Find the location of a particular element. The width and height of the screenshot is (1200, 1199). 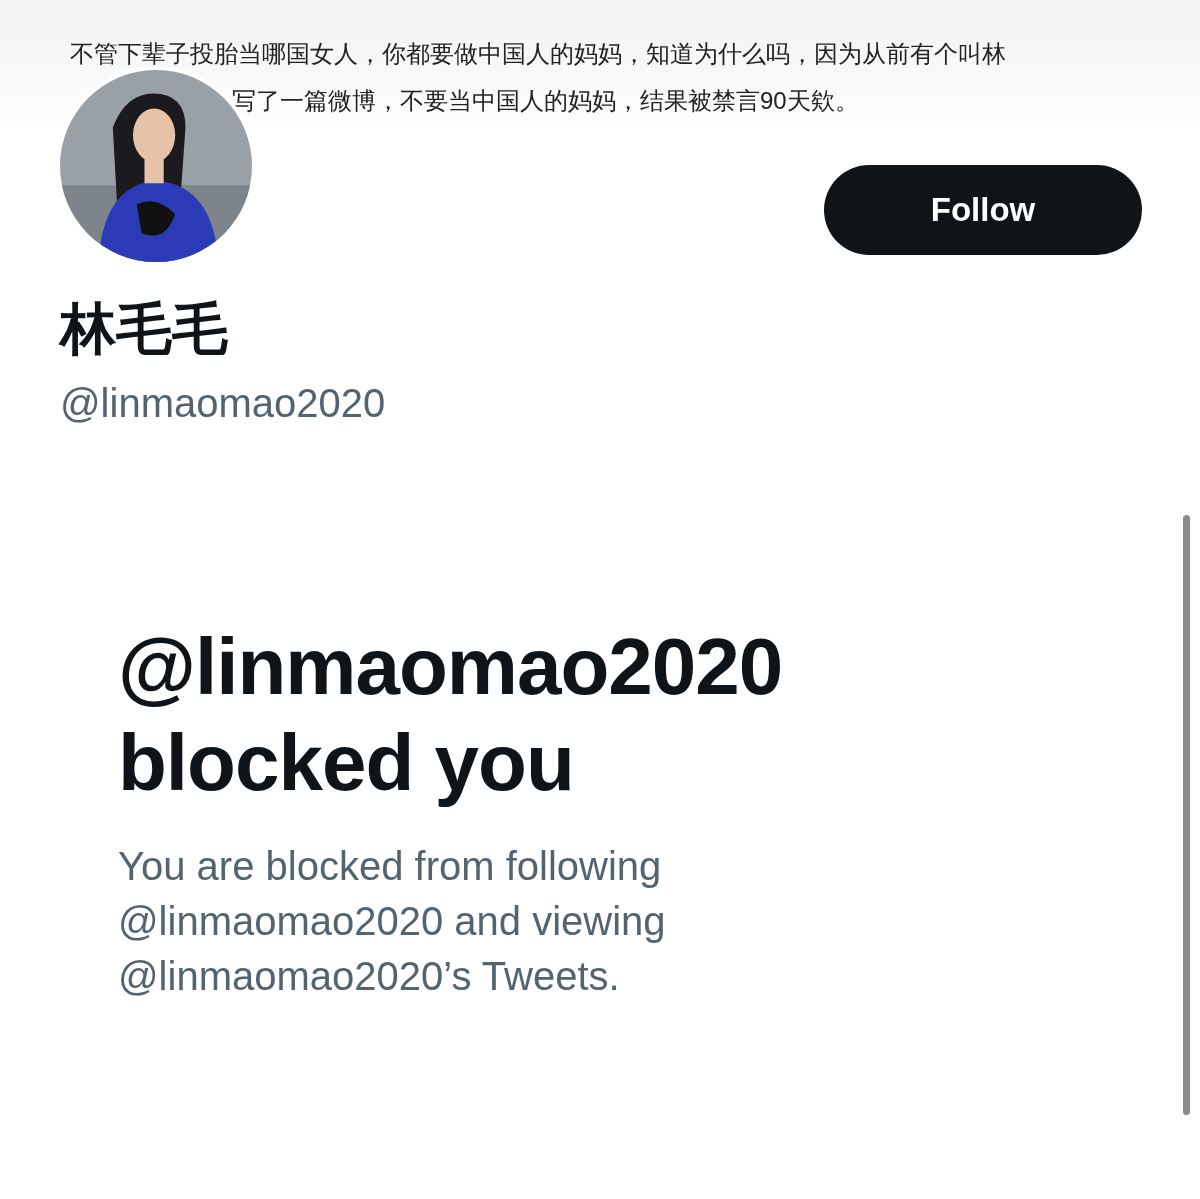

follow-button: Follow is located at coordinates (983, 210).